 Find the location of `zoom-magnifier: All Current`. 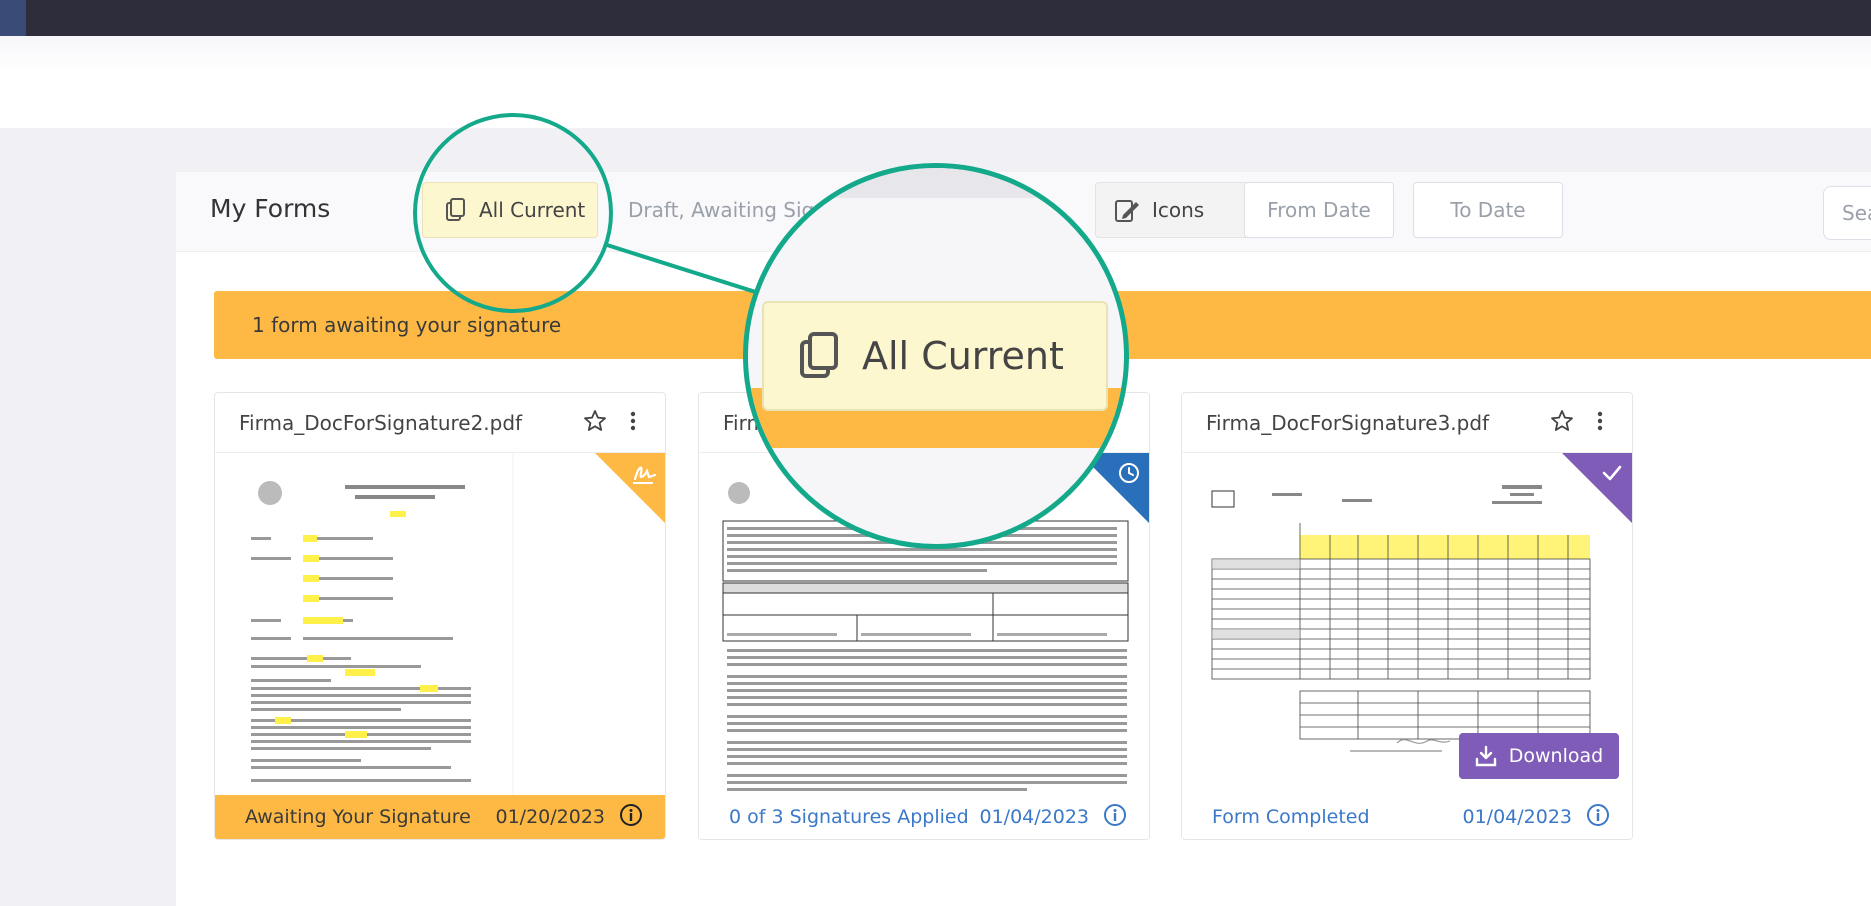

zoom-magnifier: All Current is located at coordinates (936, 356).